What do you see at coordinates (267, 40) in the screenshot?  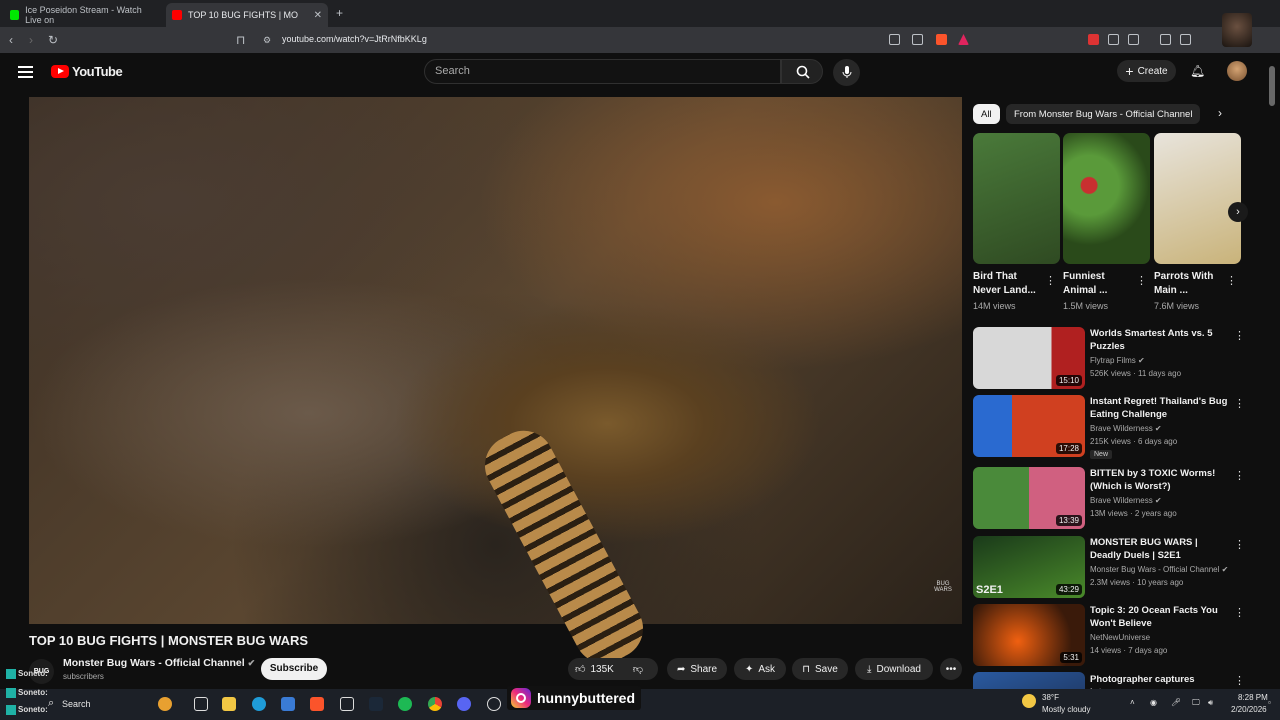 I see `site-info-icon: ⚙` at bounding box center [267, 40].